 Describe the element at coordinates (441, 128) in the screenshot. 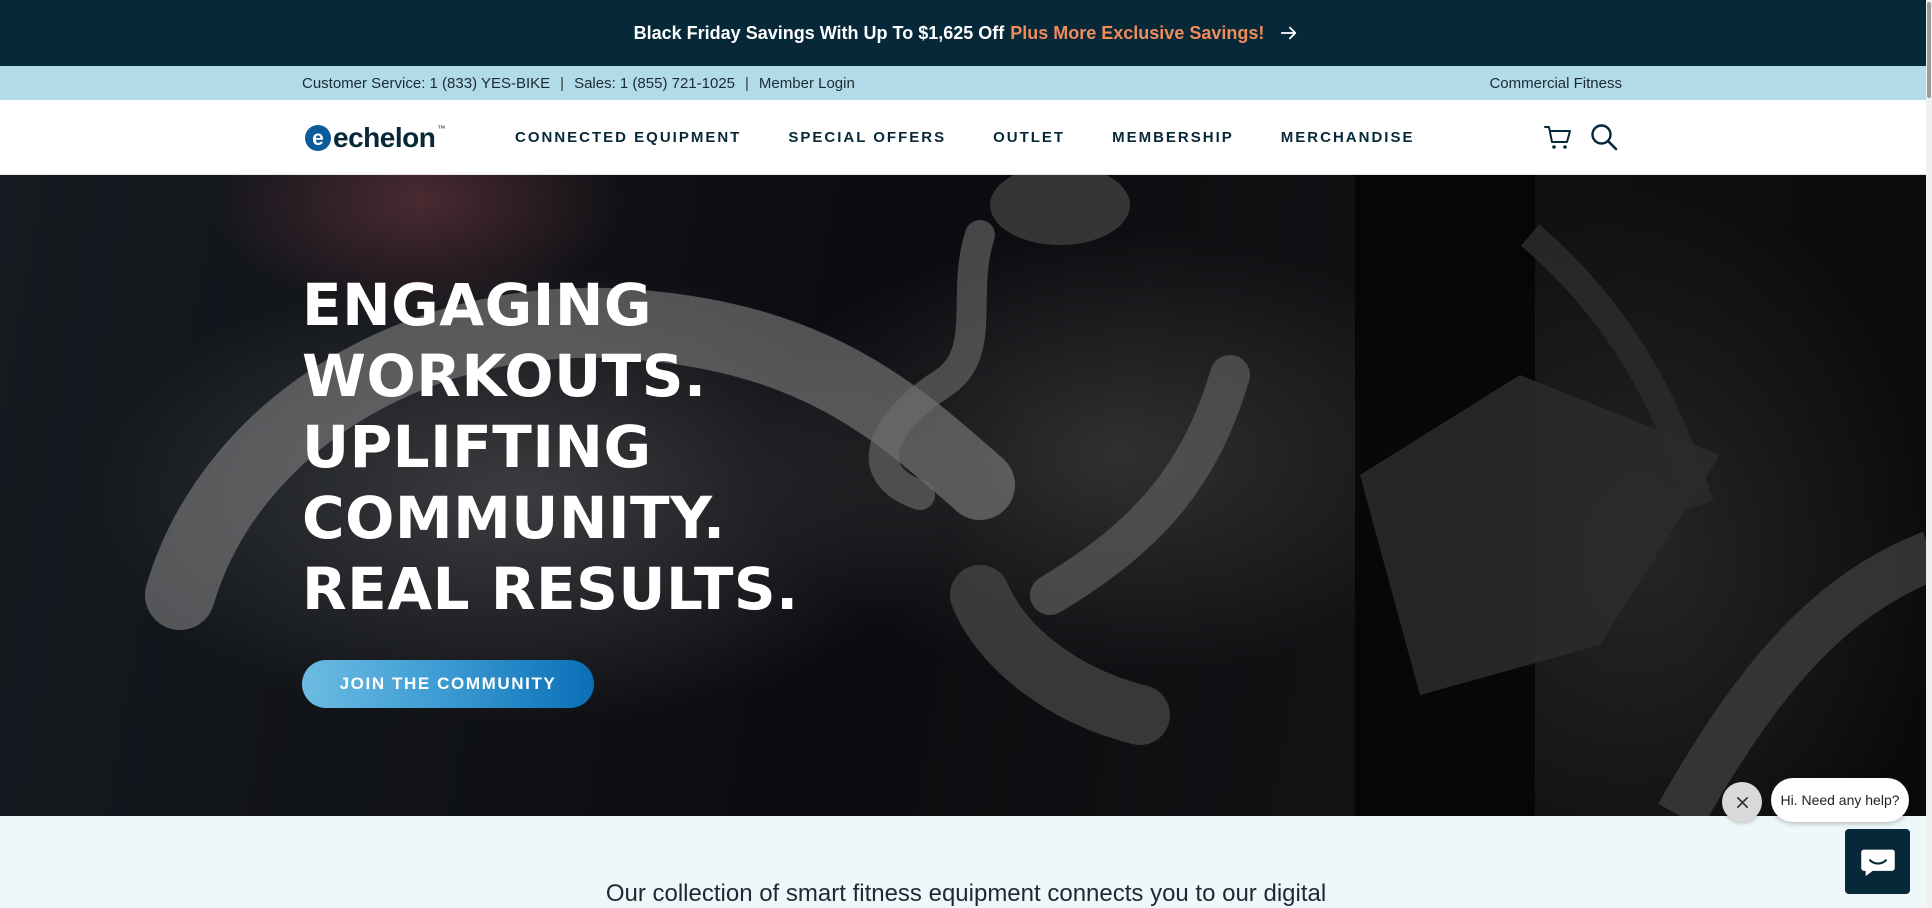

I see `logo-trademark: ™` at that location.